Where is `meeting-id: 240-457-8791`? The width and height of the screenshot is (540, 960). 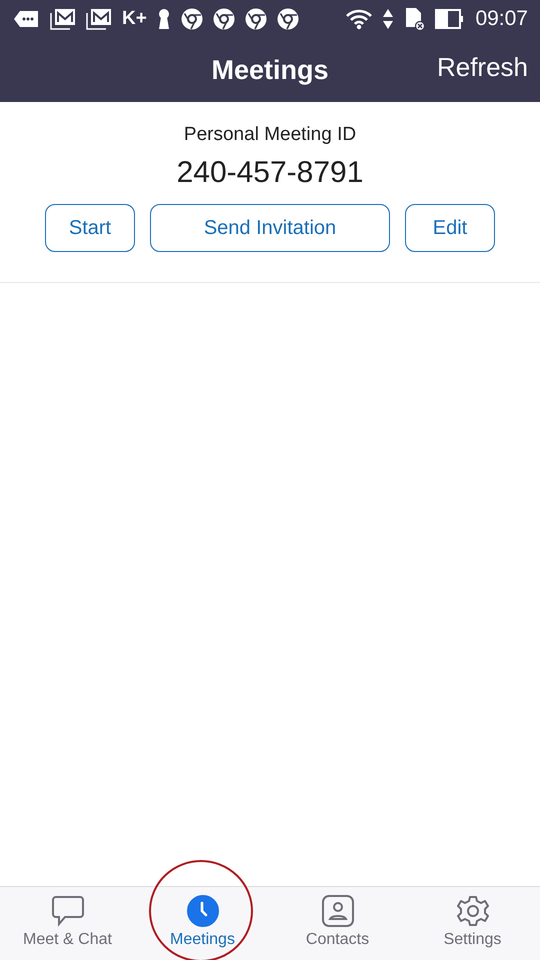 meeting-id: 240-457-8791 is located at coordinates (270, 173).